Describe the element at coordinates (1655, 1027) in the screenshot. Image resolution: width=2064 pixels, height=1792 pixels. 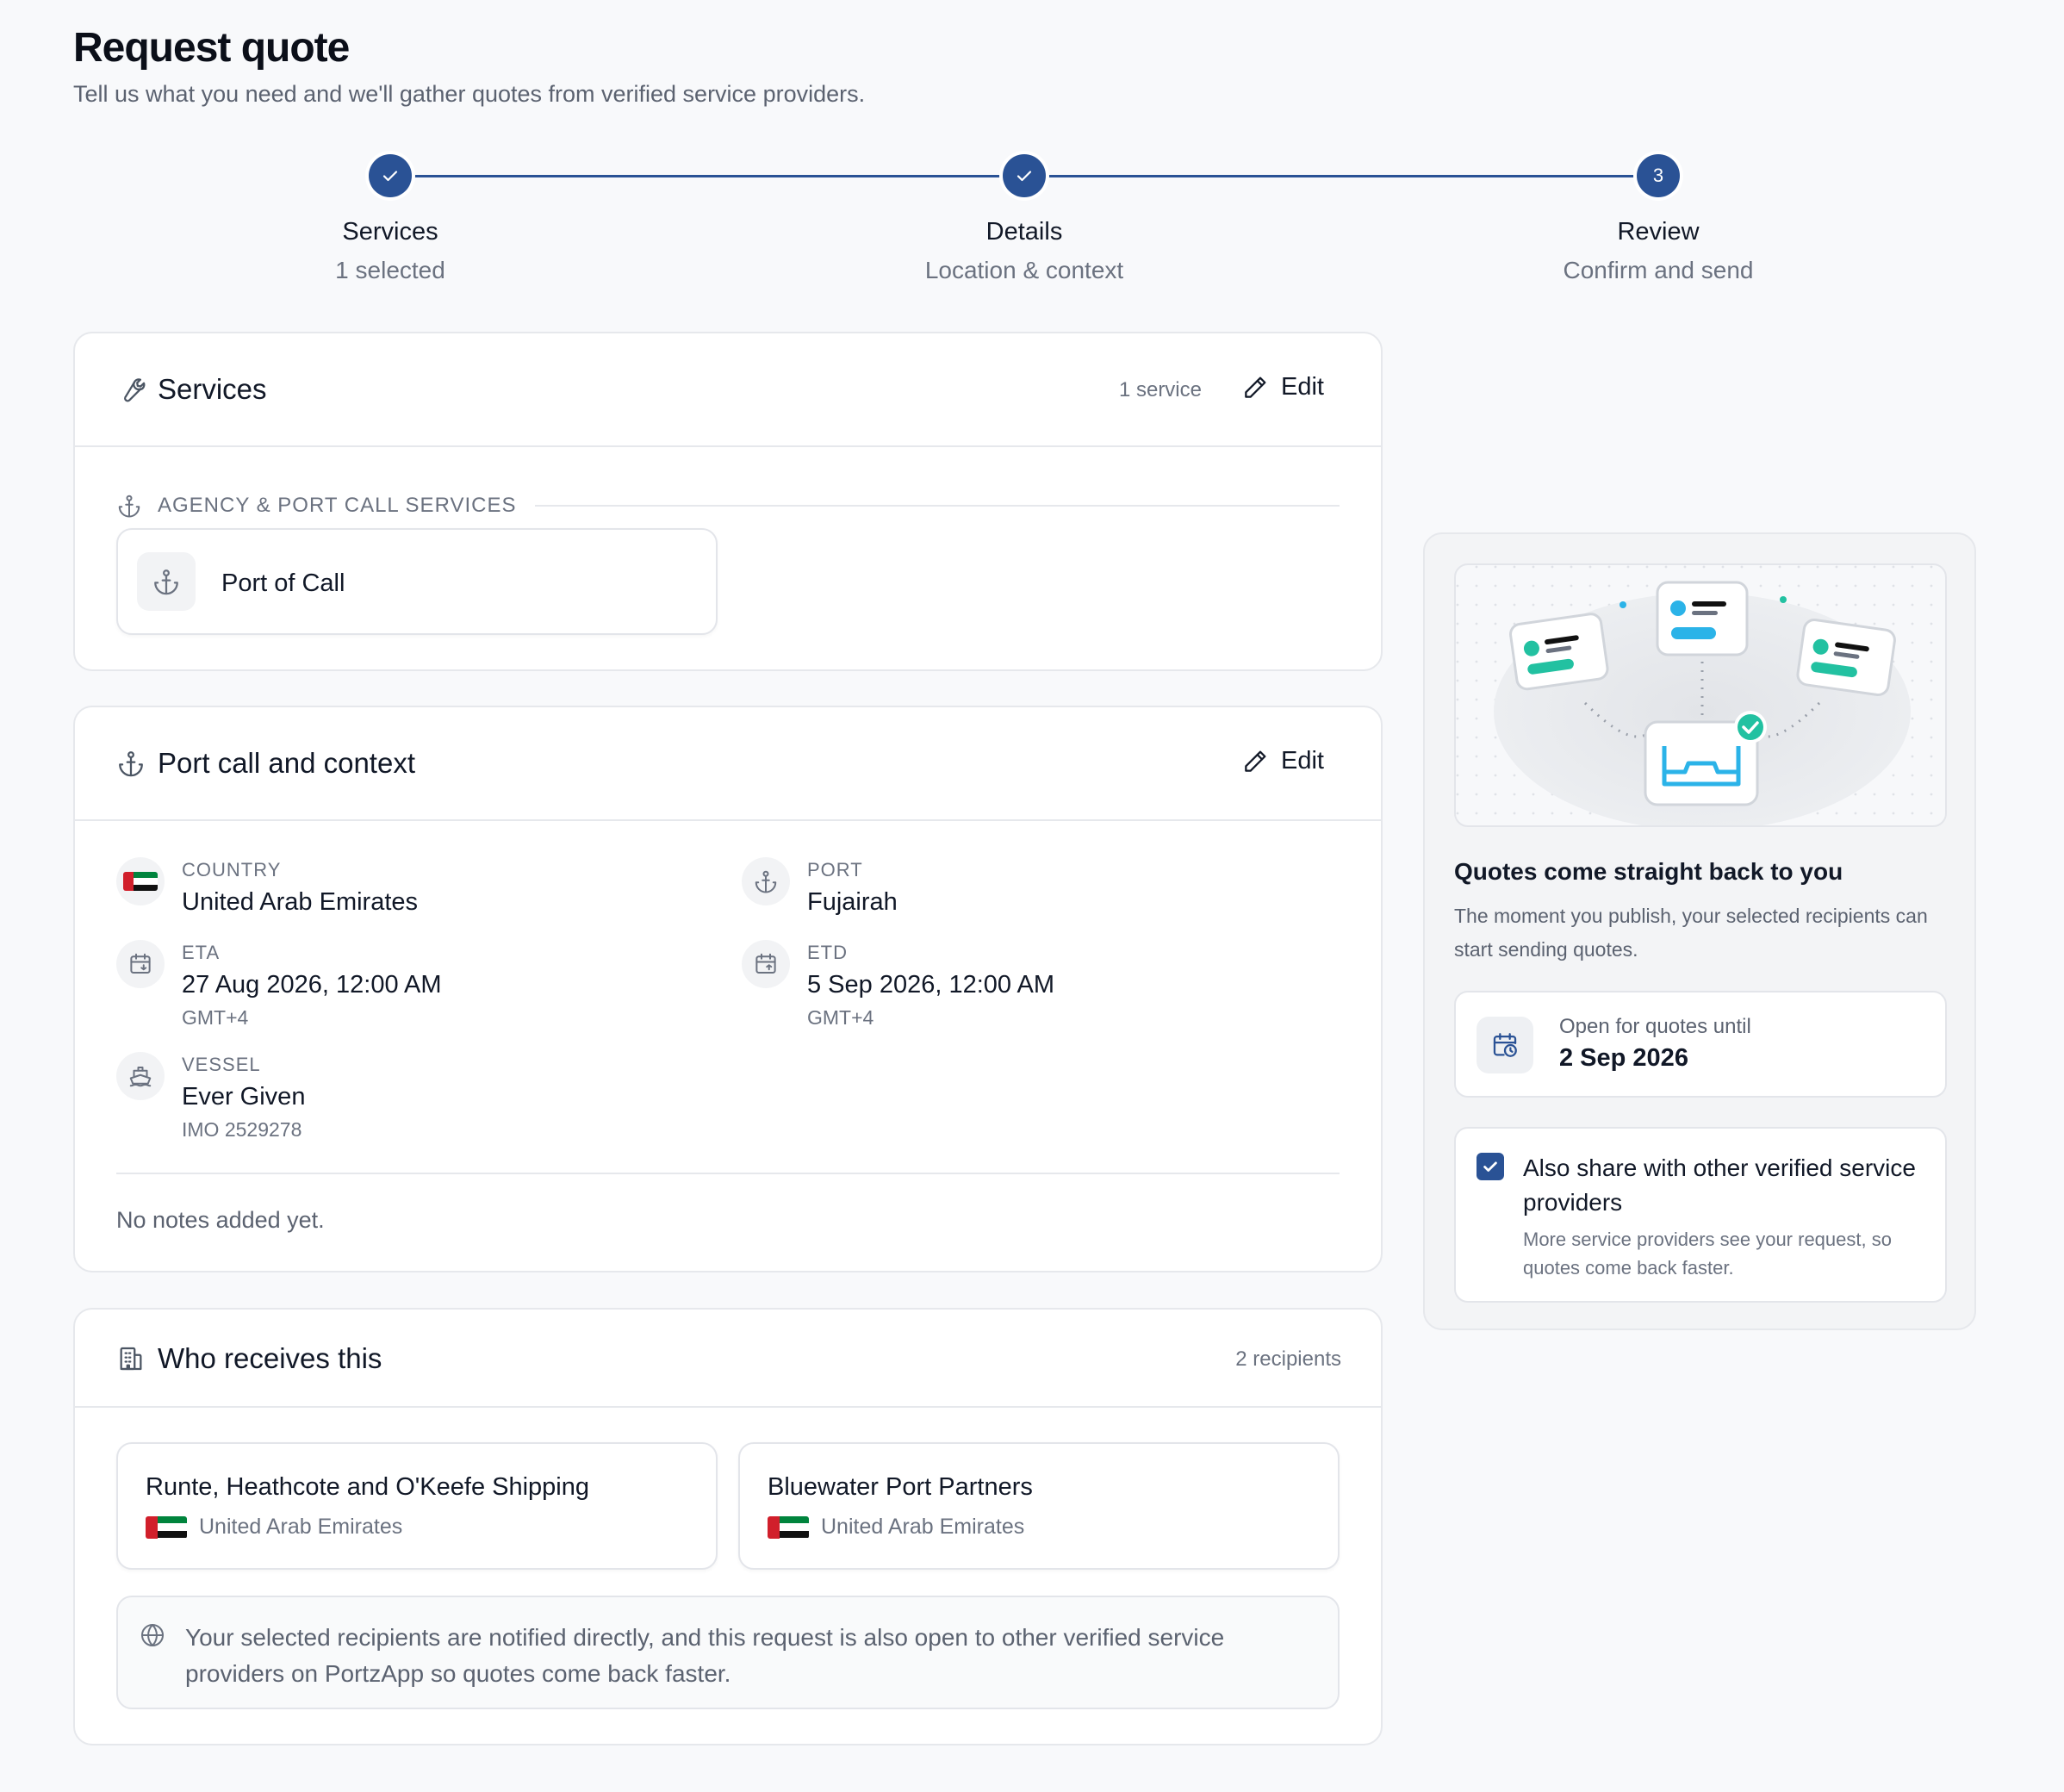
I see `open-for-quotes-label: Open for quotes until` at that location.